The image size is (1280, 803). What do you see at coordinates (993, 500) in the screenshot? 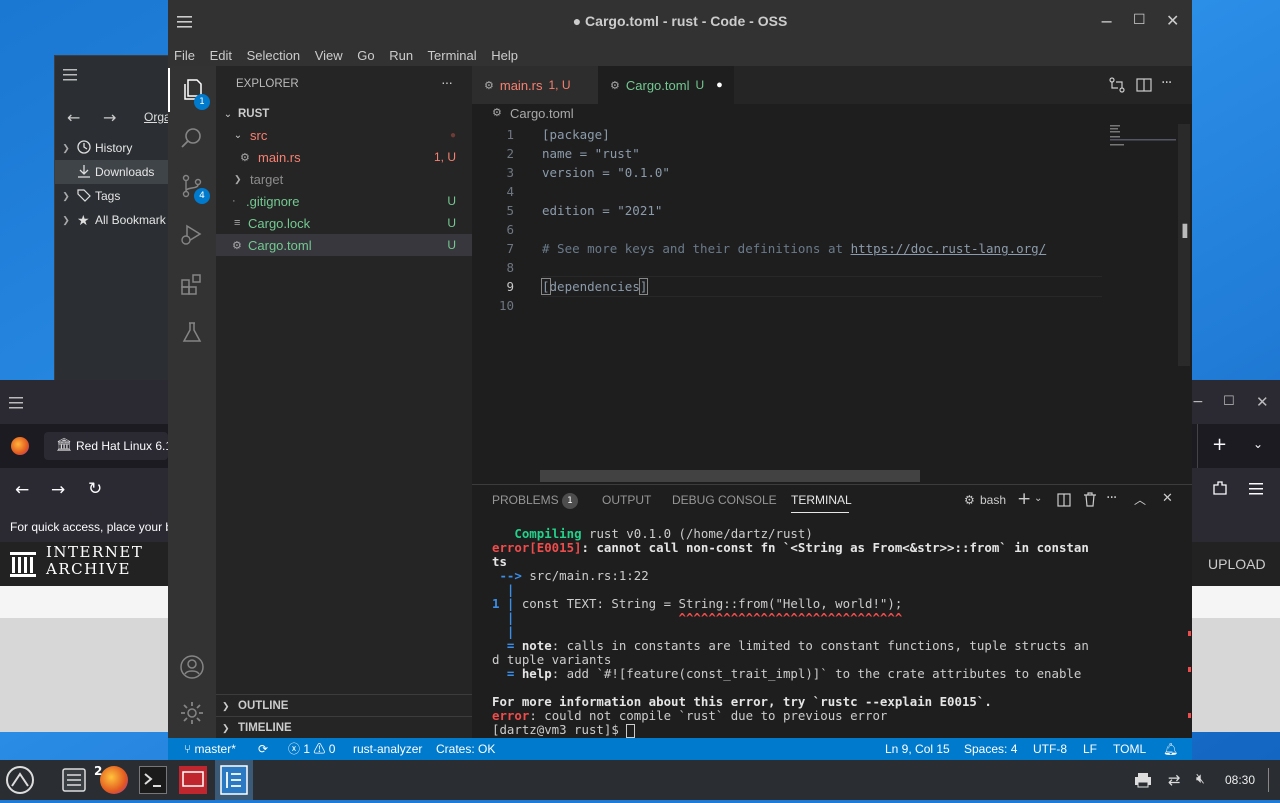
I see `terminal-shell-label: bash` at bounding box center [993, 500].